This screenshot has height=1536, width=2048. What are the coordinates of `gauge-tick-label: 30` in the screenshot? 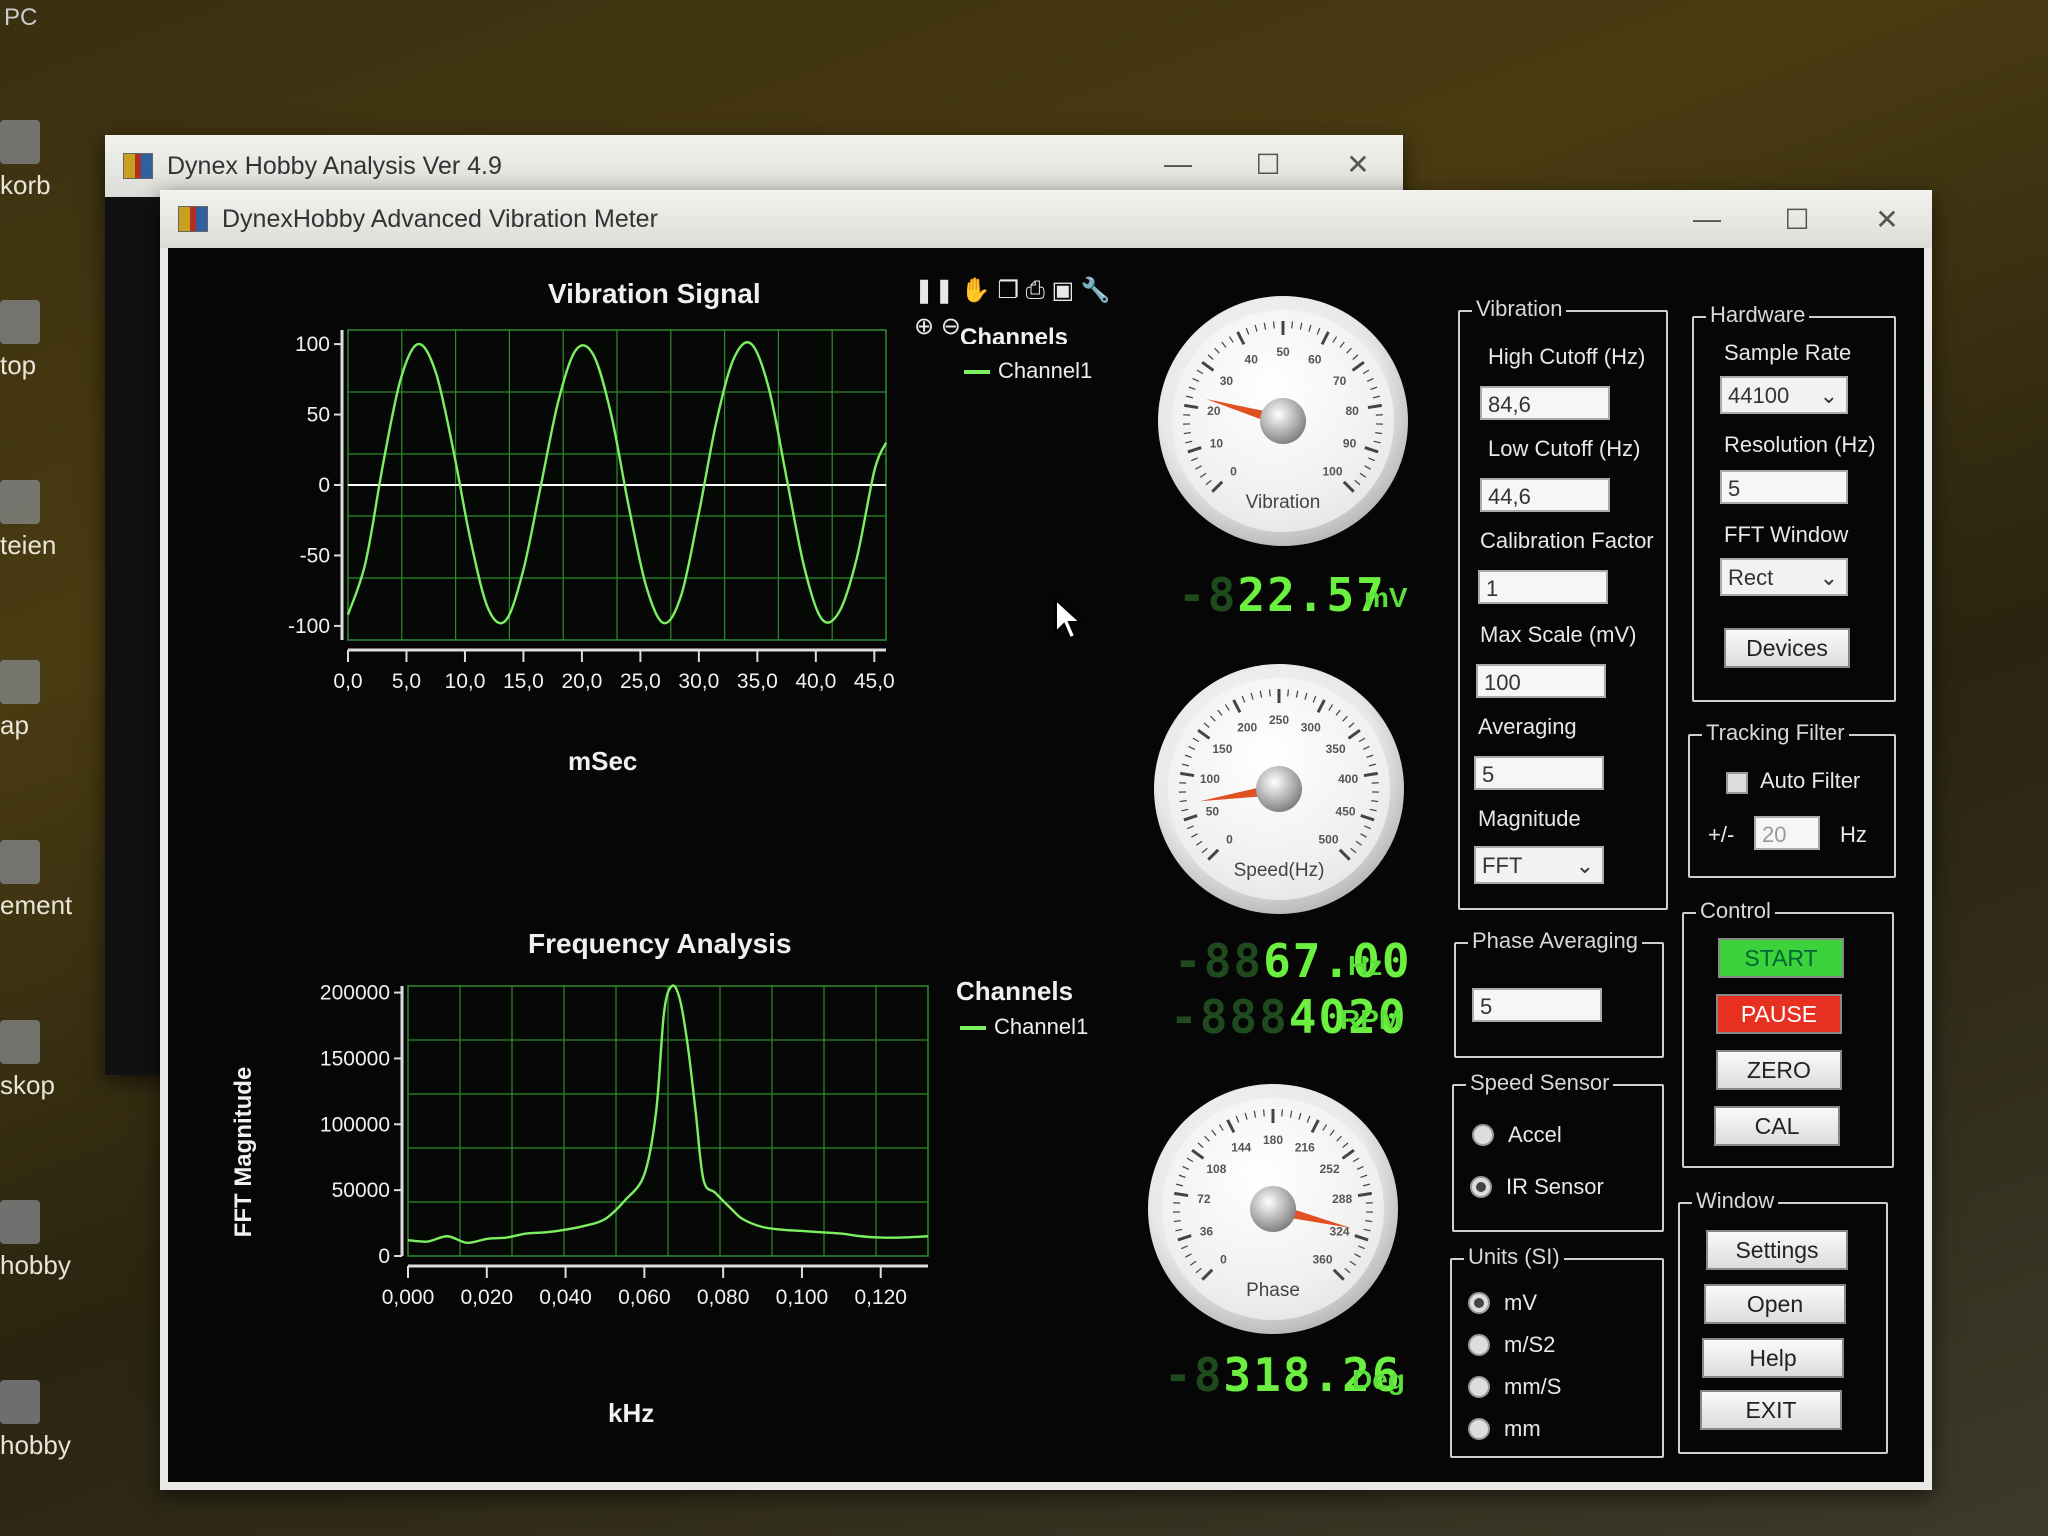 It's located at (1227, 381).